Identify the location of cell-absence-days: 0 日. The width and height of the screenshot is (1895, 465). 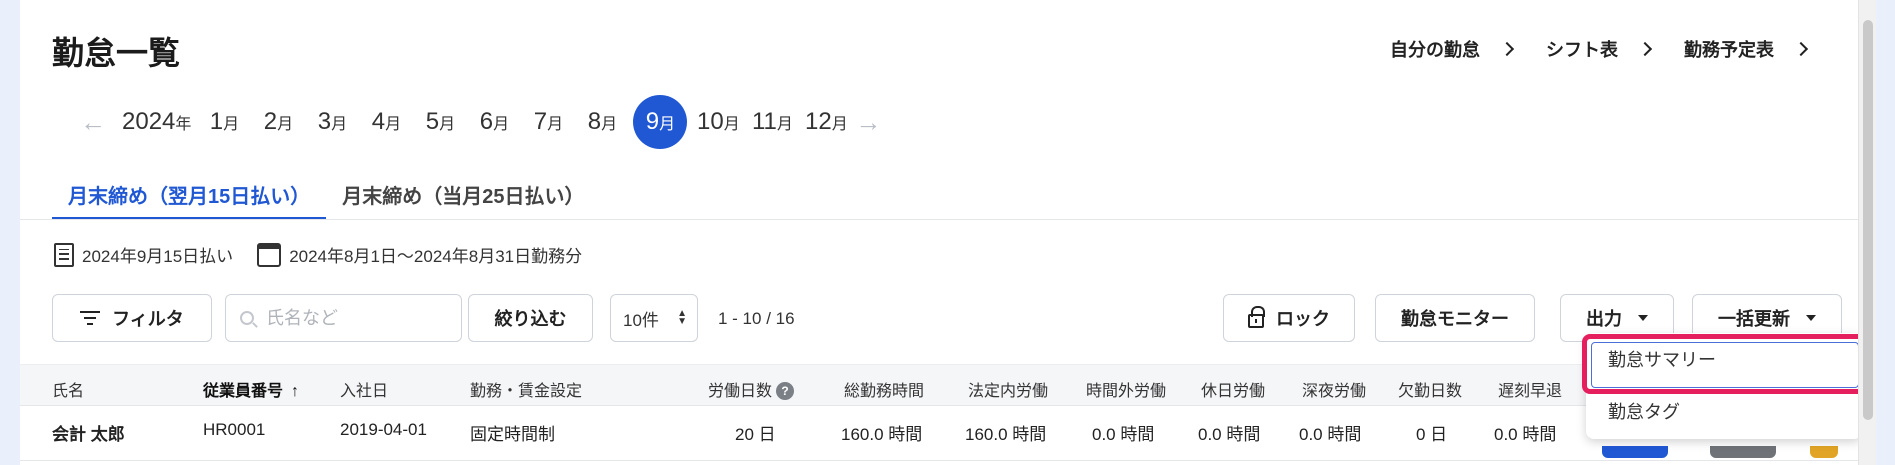
(1432, 434).